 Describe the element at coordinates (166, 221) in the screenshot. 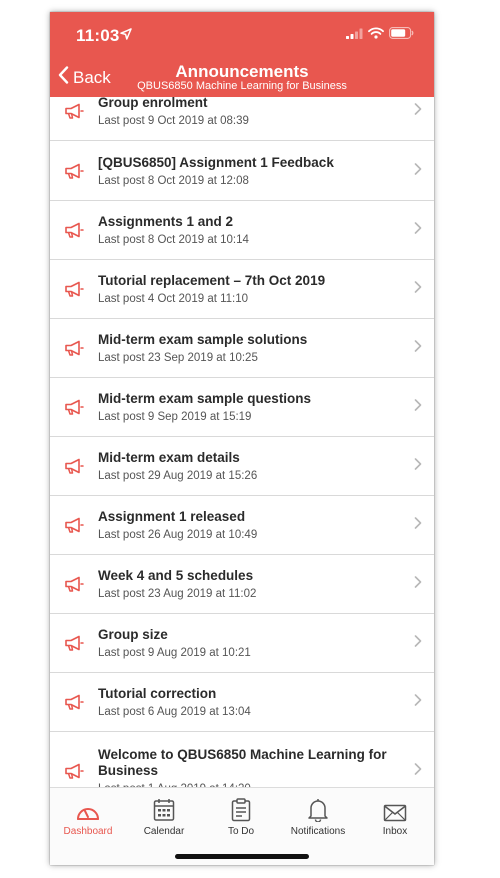

I see `announcement-title: Assignments 1 and 2` at that location.